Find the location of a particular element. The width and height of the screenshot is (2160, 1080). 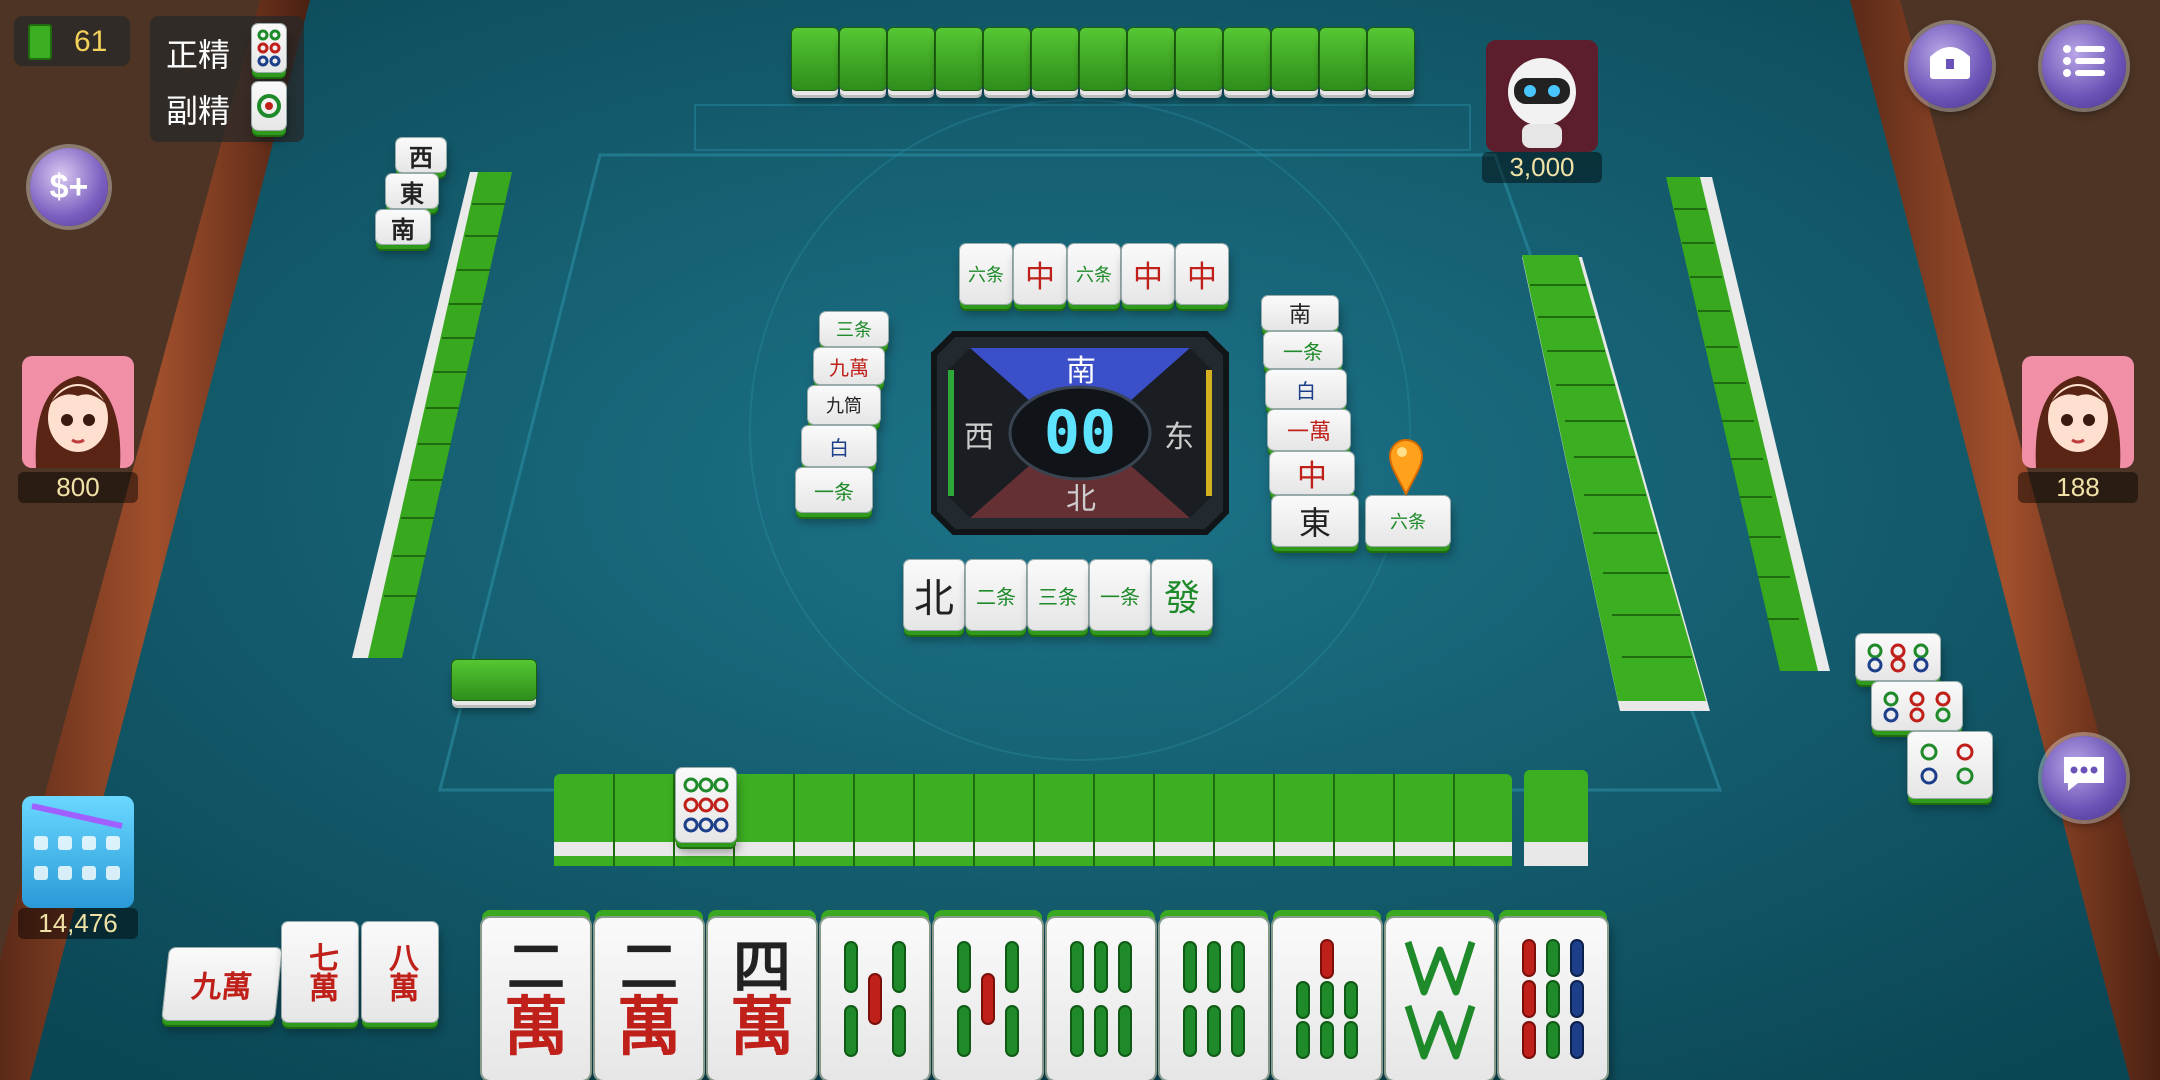

discard-tile: 一萬 is located at coordinates (1309, 430).